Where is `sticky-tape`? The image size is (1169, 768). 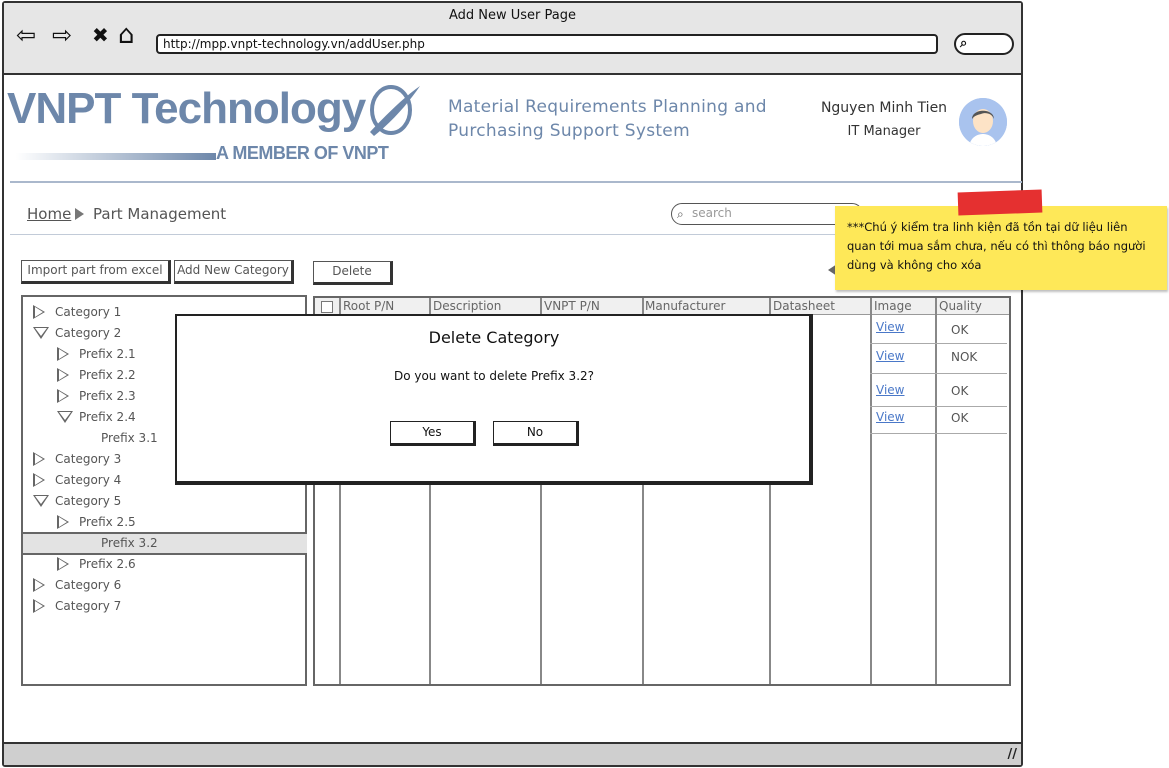 sticky-tape is located at coordinates (1000, 202).